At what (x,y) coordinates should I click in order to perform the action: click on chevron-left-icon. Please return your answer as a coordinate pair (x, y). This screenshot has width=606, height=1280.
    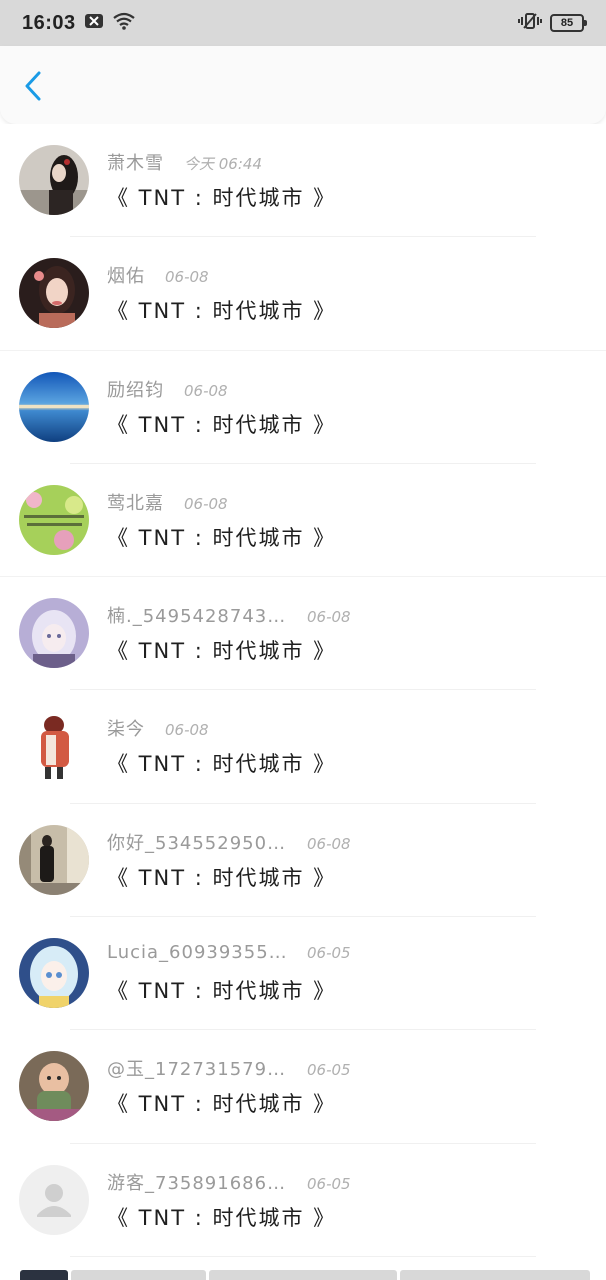
    Looking at the image, I should click on (33, 88).